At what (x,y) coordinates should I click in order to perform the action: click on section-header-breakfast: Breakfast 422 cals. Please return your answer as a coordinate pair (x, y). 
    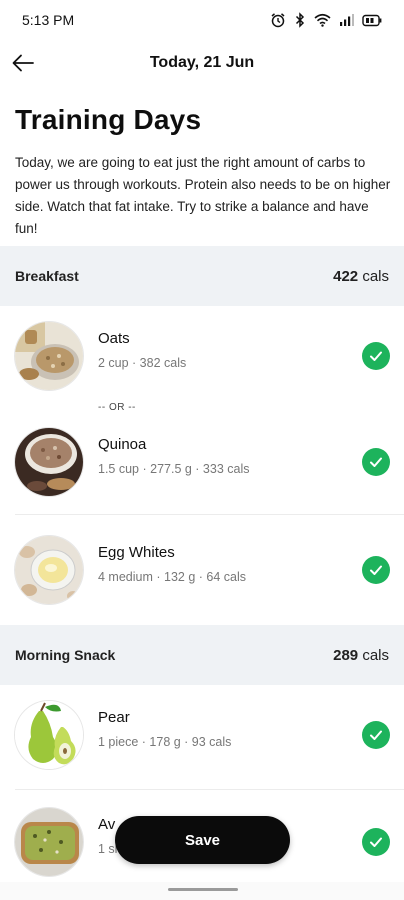
    Looking at the image, I should click on (202, 276).